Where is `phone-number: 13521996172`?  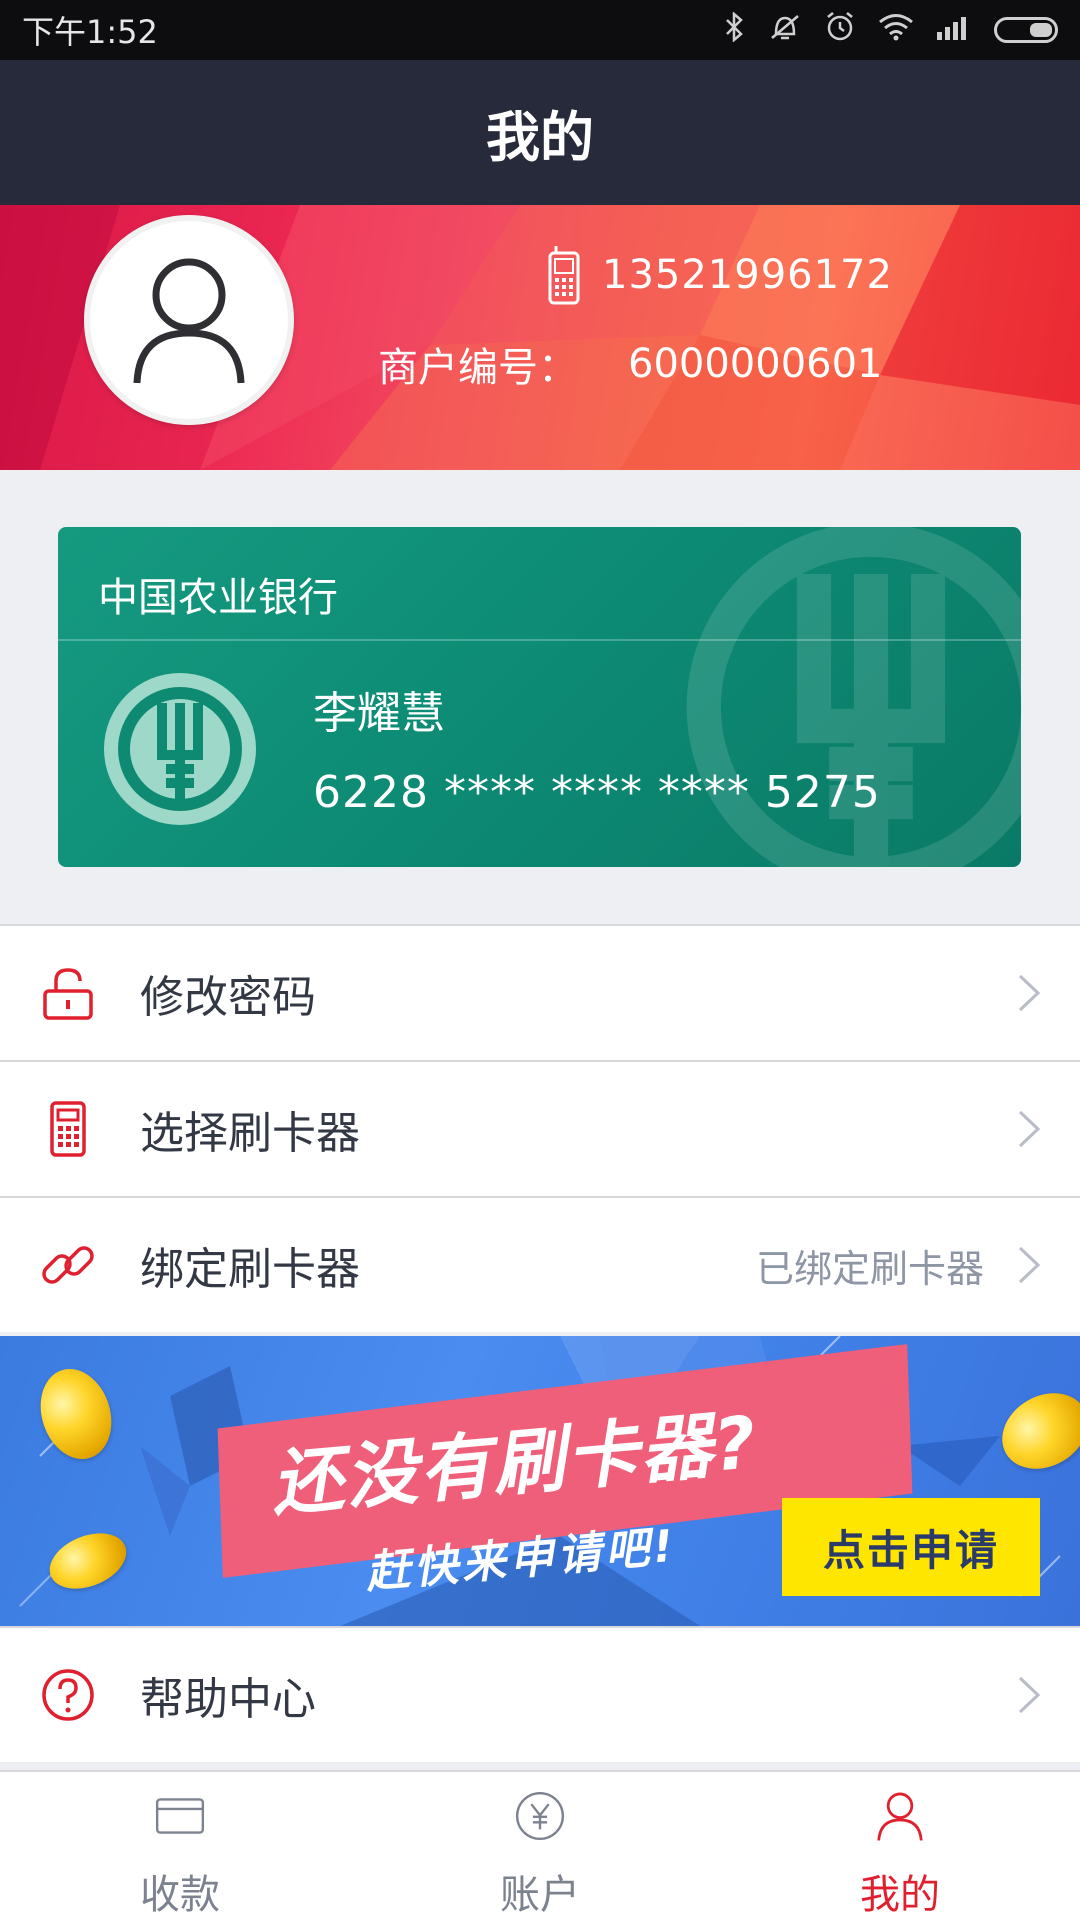 phone-number: 13521996172 is located at coordinates (747, 275).